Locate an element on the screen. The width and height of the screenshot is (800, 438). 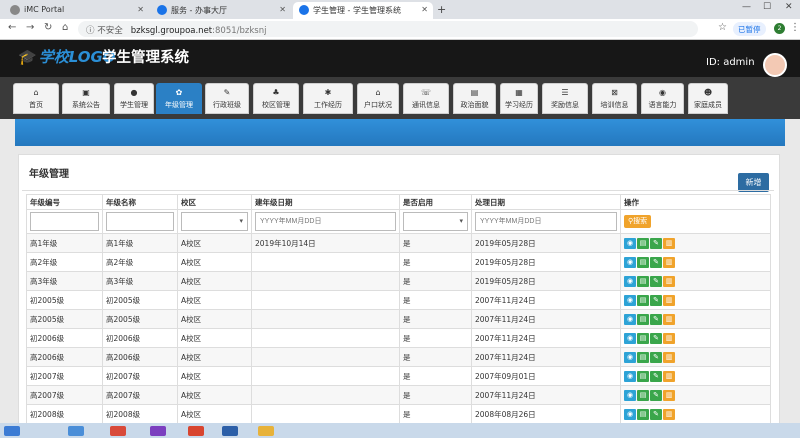
browser-tab-title: 学生管理 - 学生管理系统 is located at coordinates (357, 10).